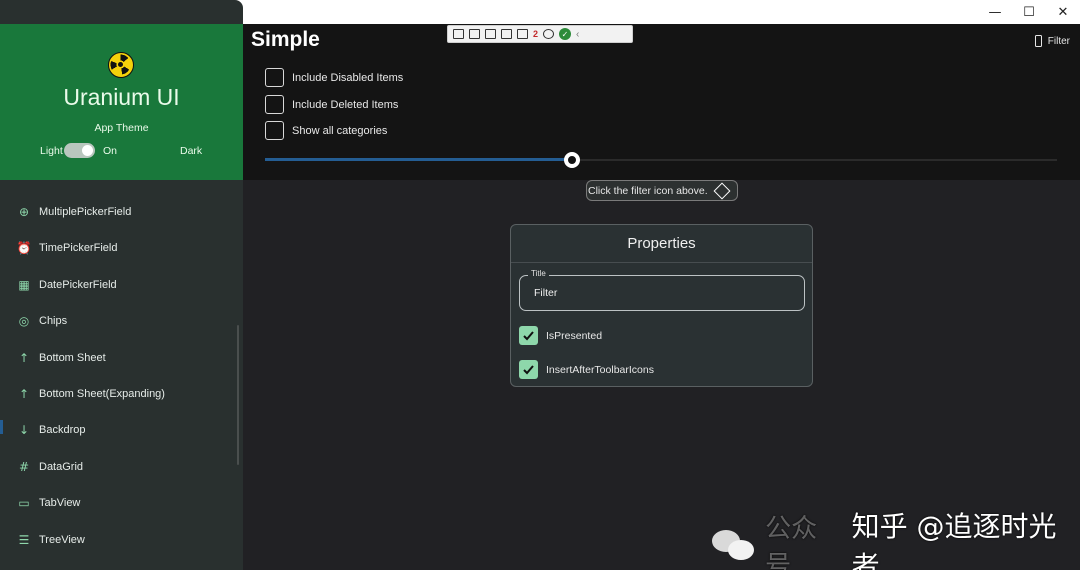 The width and height of the screenshot is (1080, 570). Describe the element at coordinates (733, 545) in the screenshot. I see `wechat-logo-icon` at that location.